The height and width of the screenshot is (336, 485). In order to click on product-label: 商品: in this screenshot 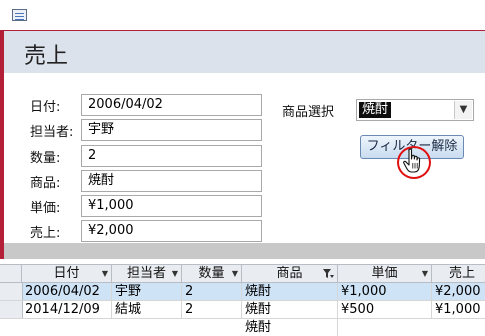, I will do `click(45, 183)`.